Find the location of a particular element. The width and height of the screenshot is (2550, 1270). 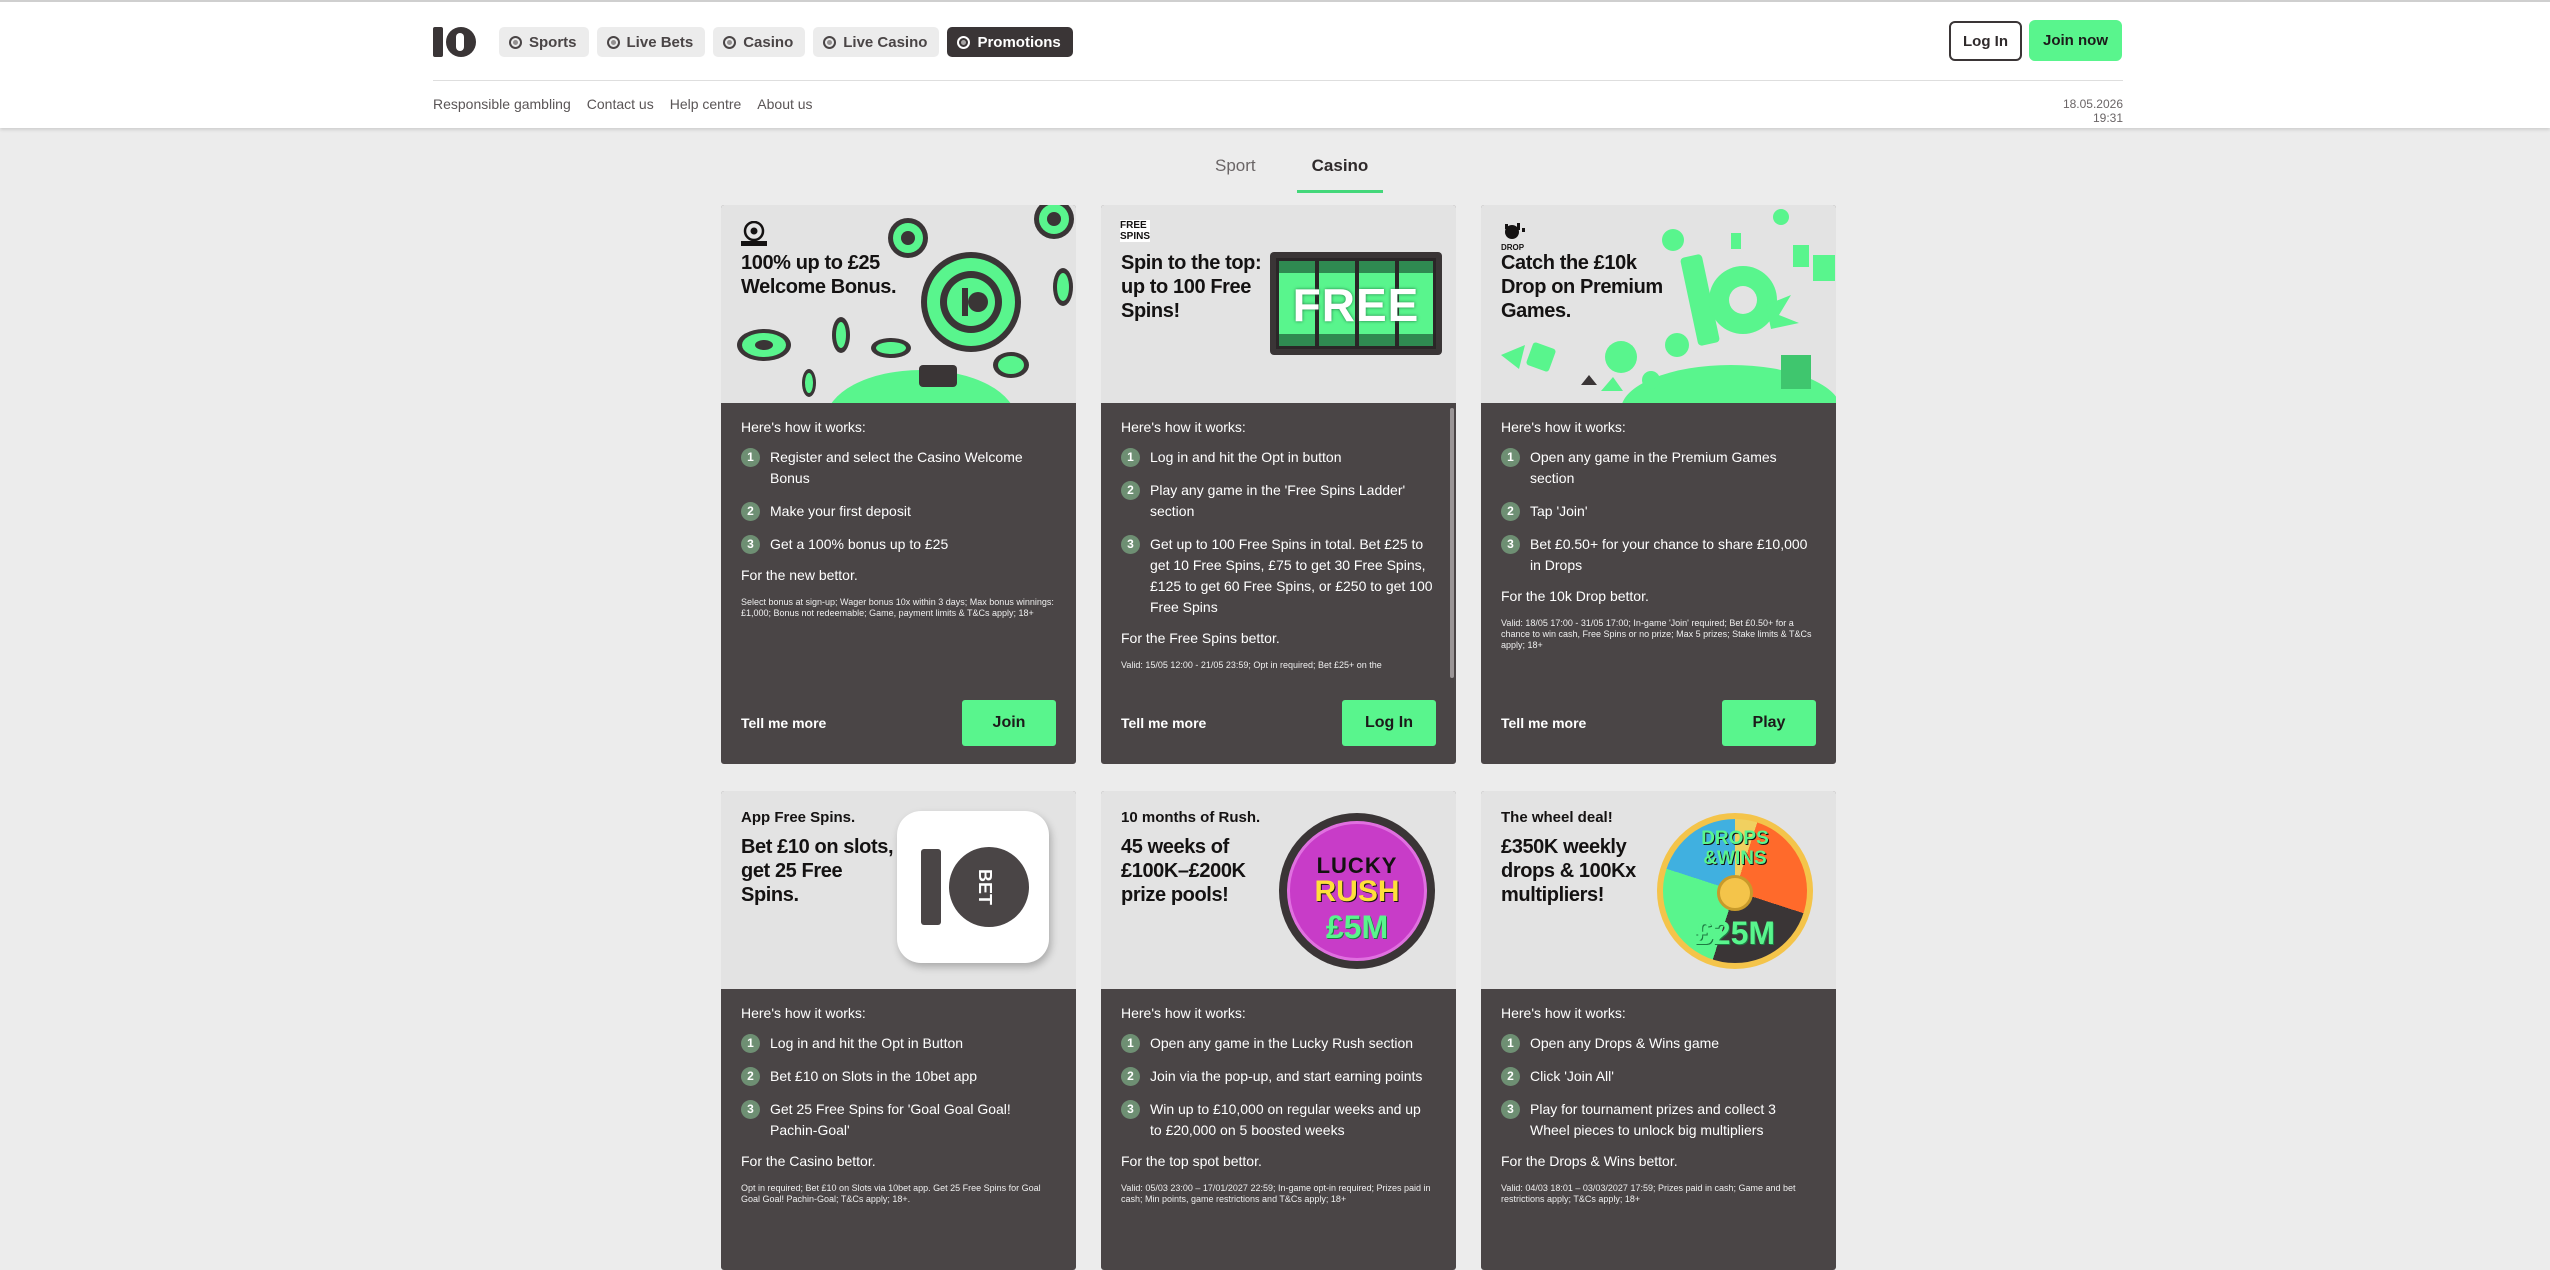

tab-sport: Sport is located at coordinates (1235, 171).